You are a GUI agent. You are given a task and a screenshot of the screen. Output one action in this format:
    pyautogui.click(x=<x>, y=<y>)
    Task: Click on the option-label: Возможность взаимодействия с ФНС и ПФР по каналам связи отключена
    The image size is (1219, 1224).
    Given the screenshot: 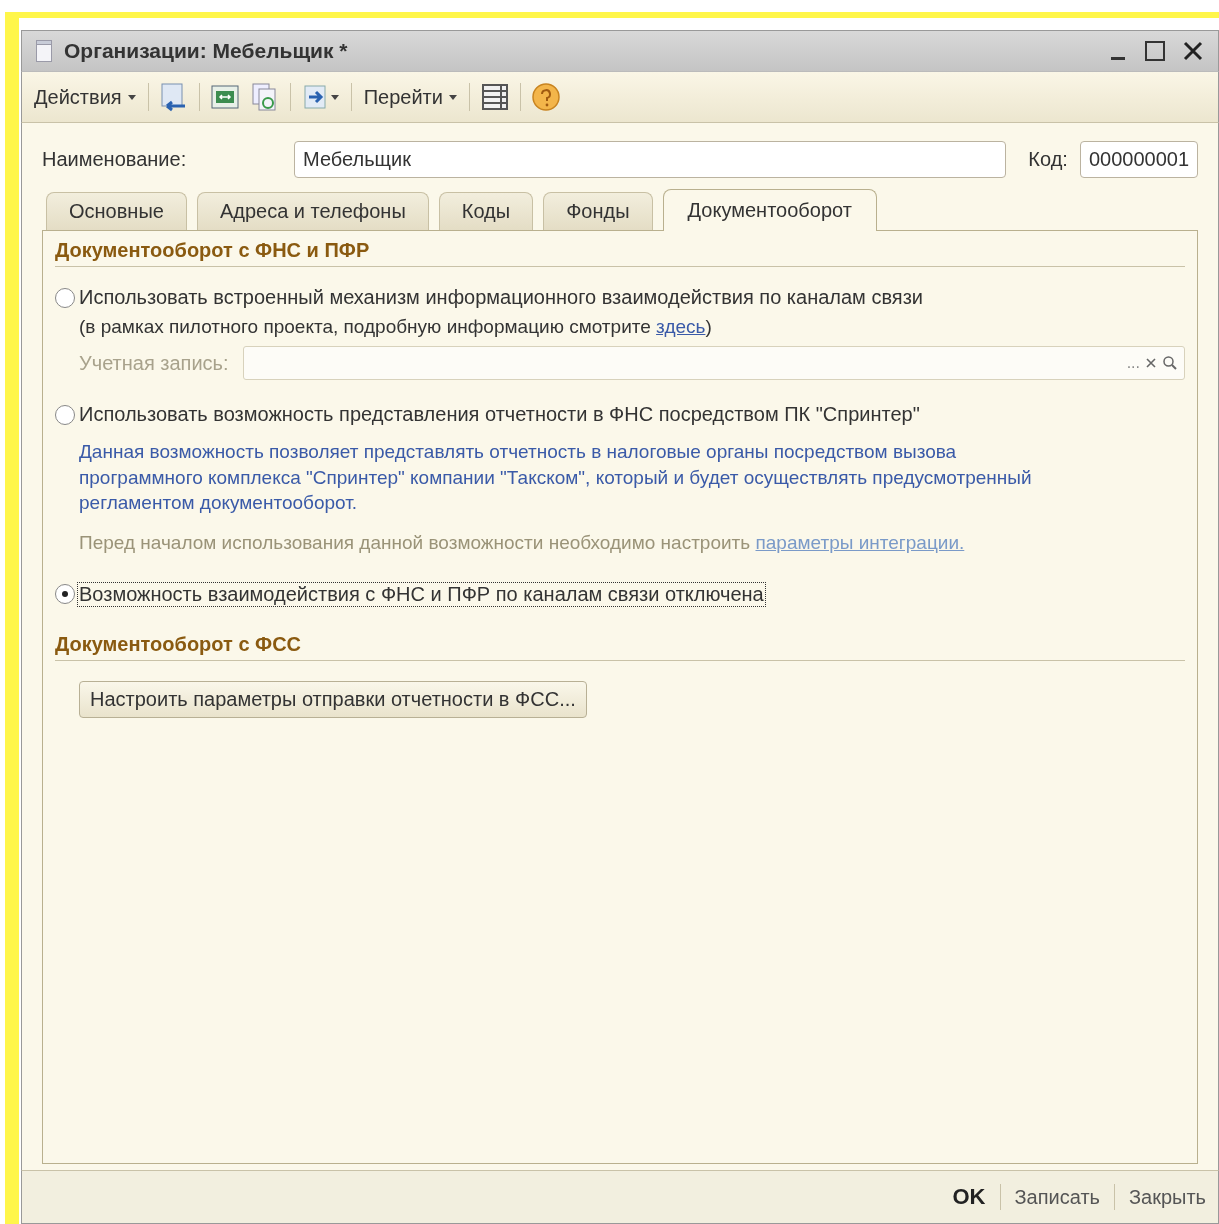 What is the action you would take?
    pyautogui.click(x=421, y=594)
    